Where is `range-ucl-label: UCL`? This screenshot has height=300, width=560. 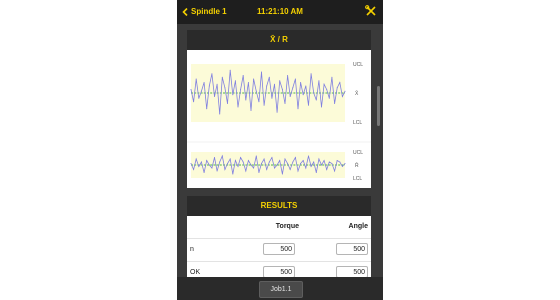 range-ucl-label: UCL is located at coordinates (358, 153).